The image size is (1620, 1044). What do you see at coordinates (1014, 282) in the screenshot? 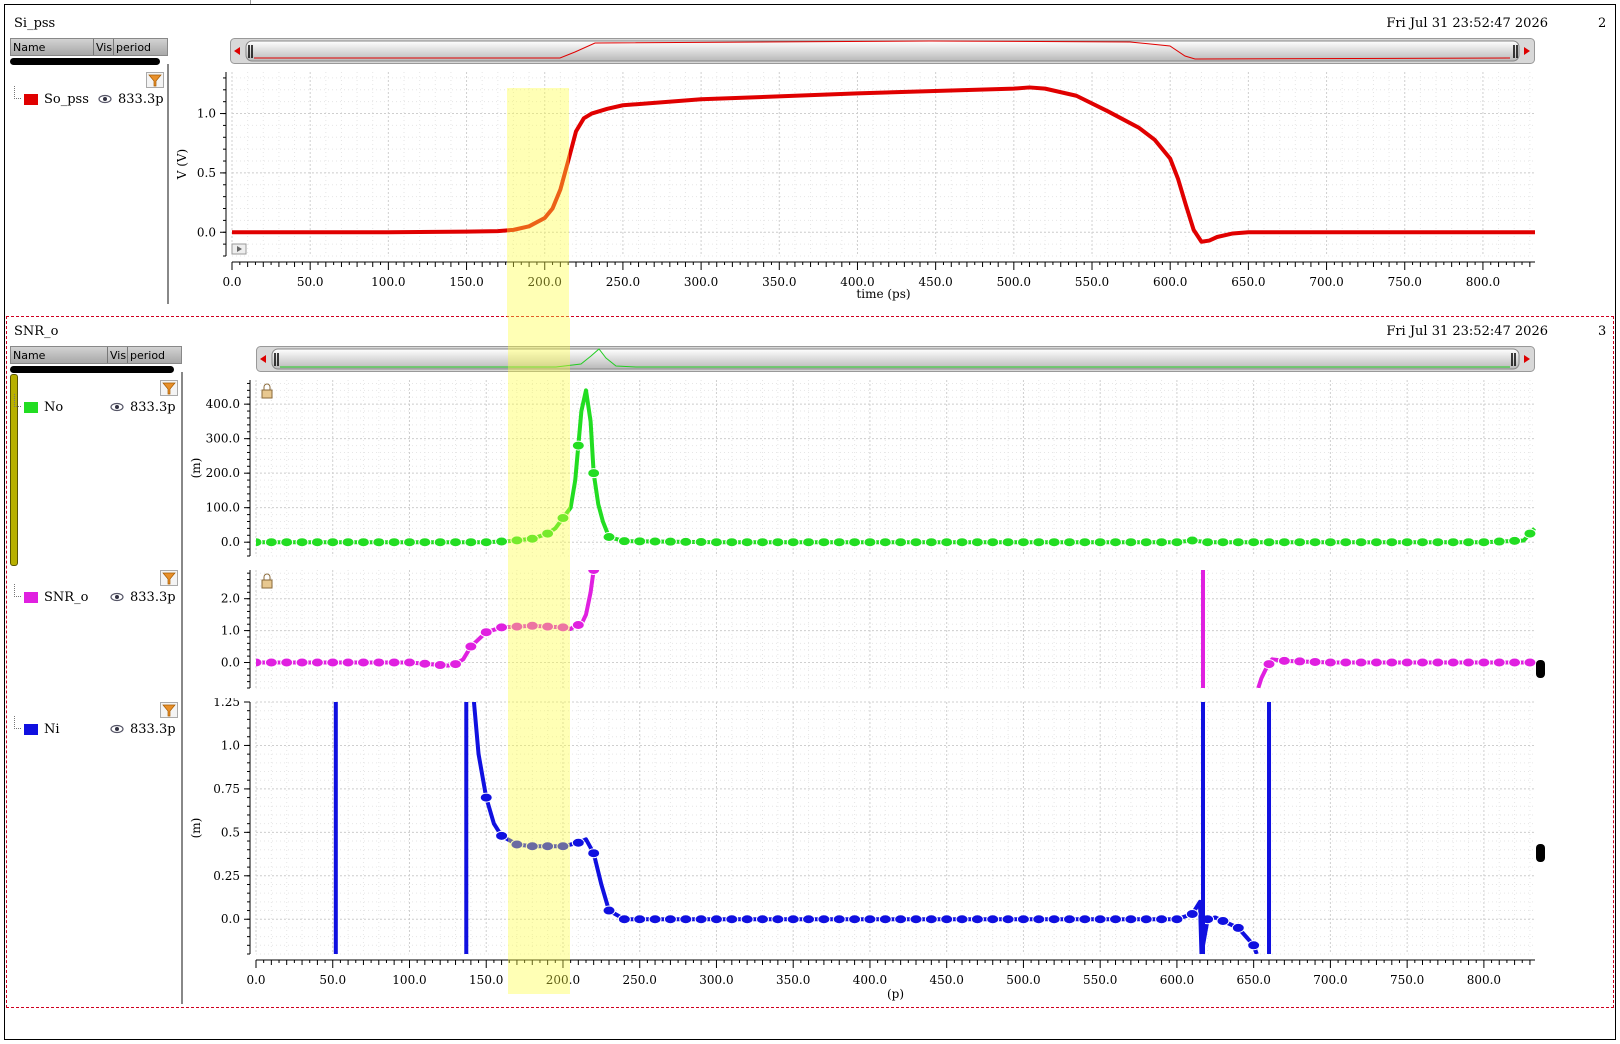
I see `x-tick-label: 500.0` at bounding box center [1014, 282].